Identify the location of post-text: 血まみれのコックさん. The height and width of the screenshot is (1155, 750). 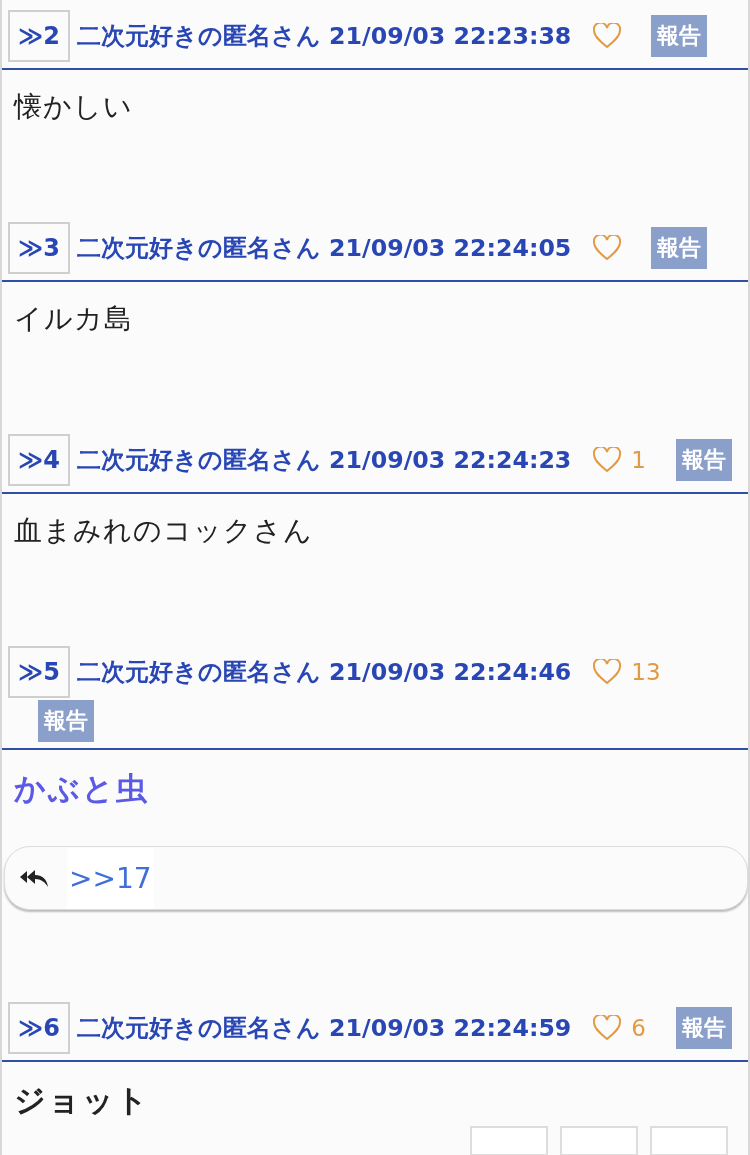
(164, 531).